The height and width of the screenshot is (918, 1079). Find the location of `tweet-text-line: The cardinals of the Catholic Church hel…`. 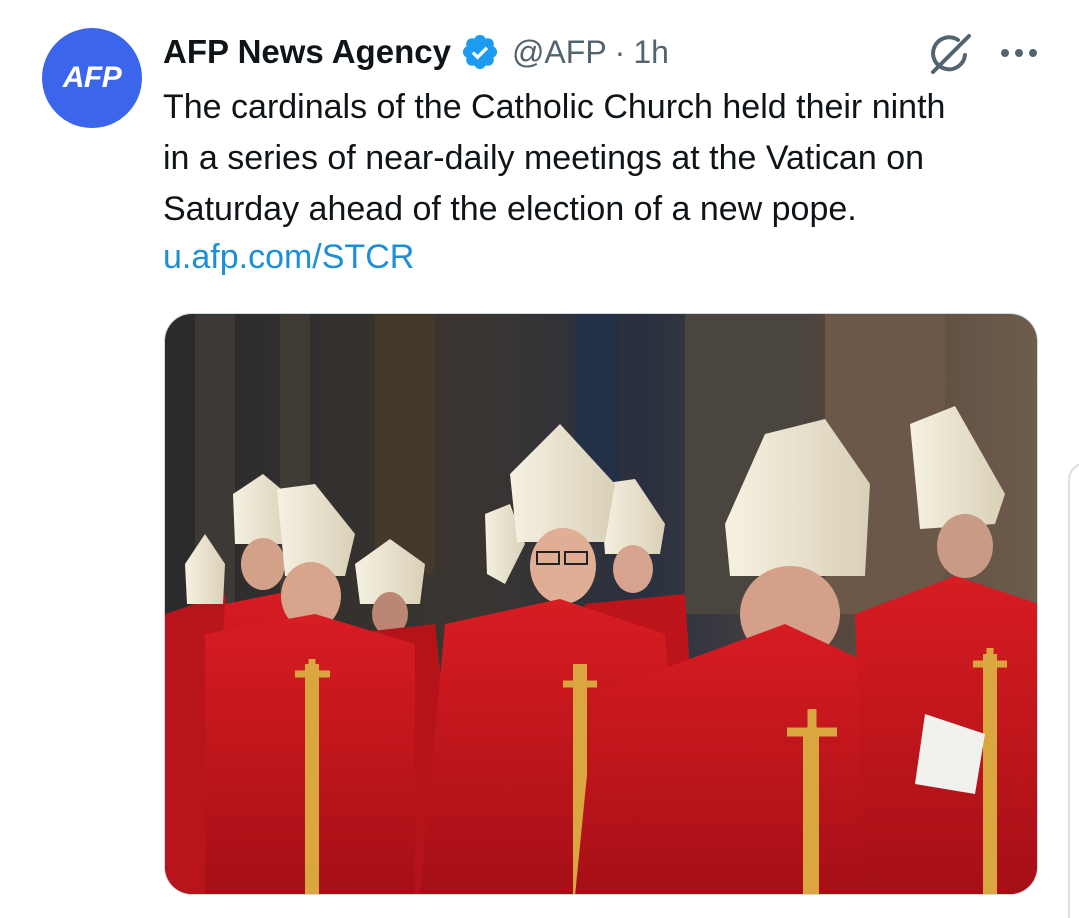

tweet-text-line: The cardinals of the Catholic Church hel… is located at coordinates (554, 107).